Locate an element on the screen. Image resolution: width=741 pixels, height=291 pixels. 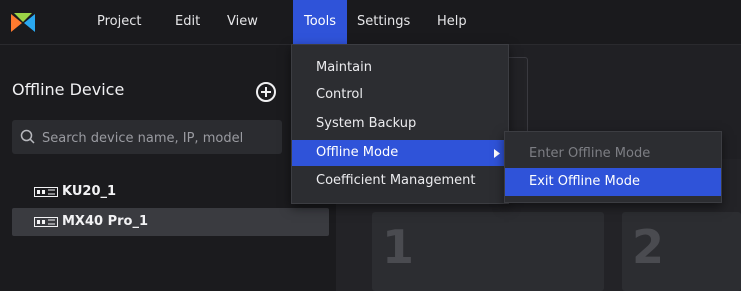
screen-card: 1 is located at coordinates (488, 251).